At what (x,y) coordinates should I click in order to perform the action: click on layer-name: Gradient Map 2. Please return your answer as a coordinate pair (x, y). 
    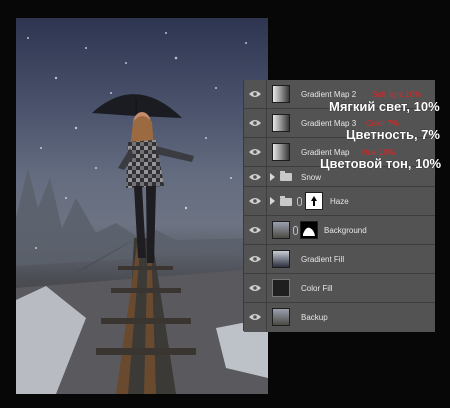
    Looking at the image, I should click on (329, 94).